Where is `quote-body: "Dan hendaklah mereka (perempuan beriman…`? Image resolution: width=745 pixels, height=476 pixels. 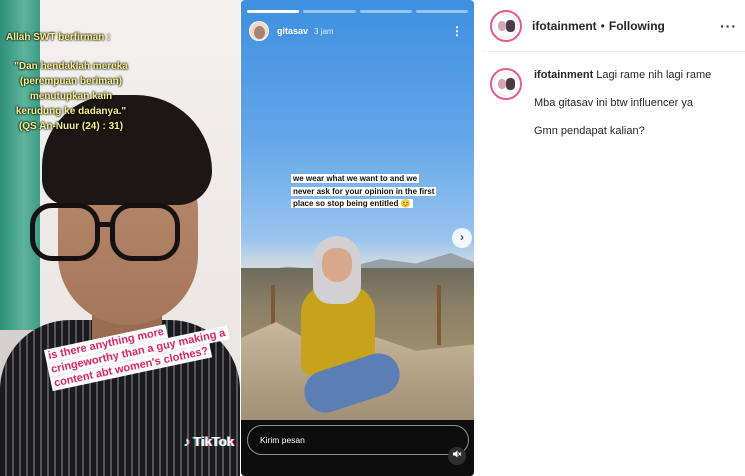
quote-body: "Dan hendaklah mereka (perempuan beriman… is located at coordinates (71, 96).